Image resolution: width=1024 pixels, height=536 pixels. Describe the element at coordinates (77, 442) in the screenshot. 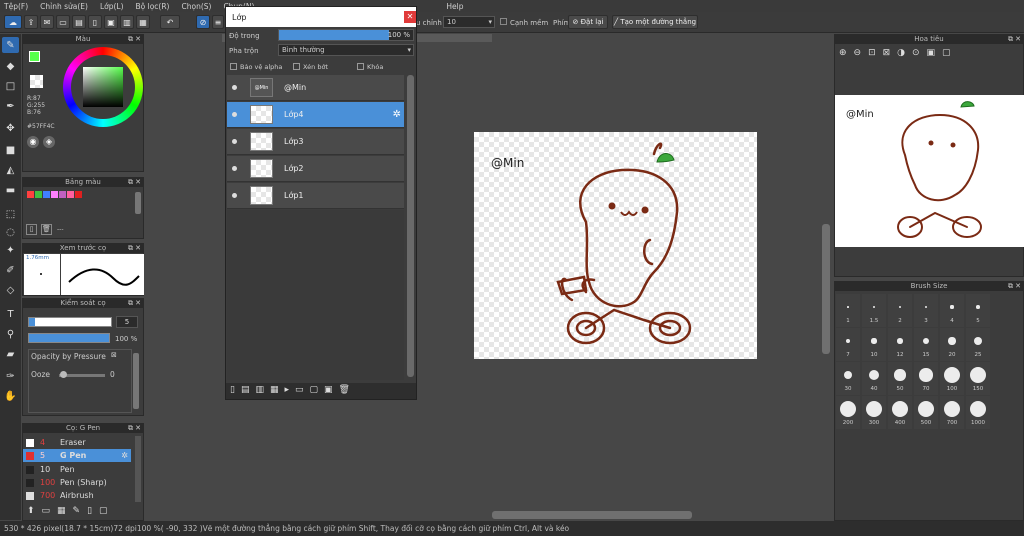

I see `brush-item-eraser: 4 Eraser` at that location.